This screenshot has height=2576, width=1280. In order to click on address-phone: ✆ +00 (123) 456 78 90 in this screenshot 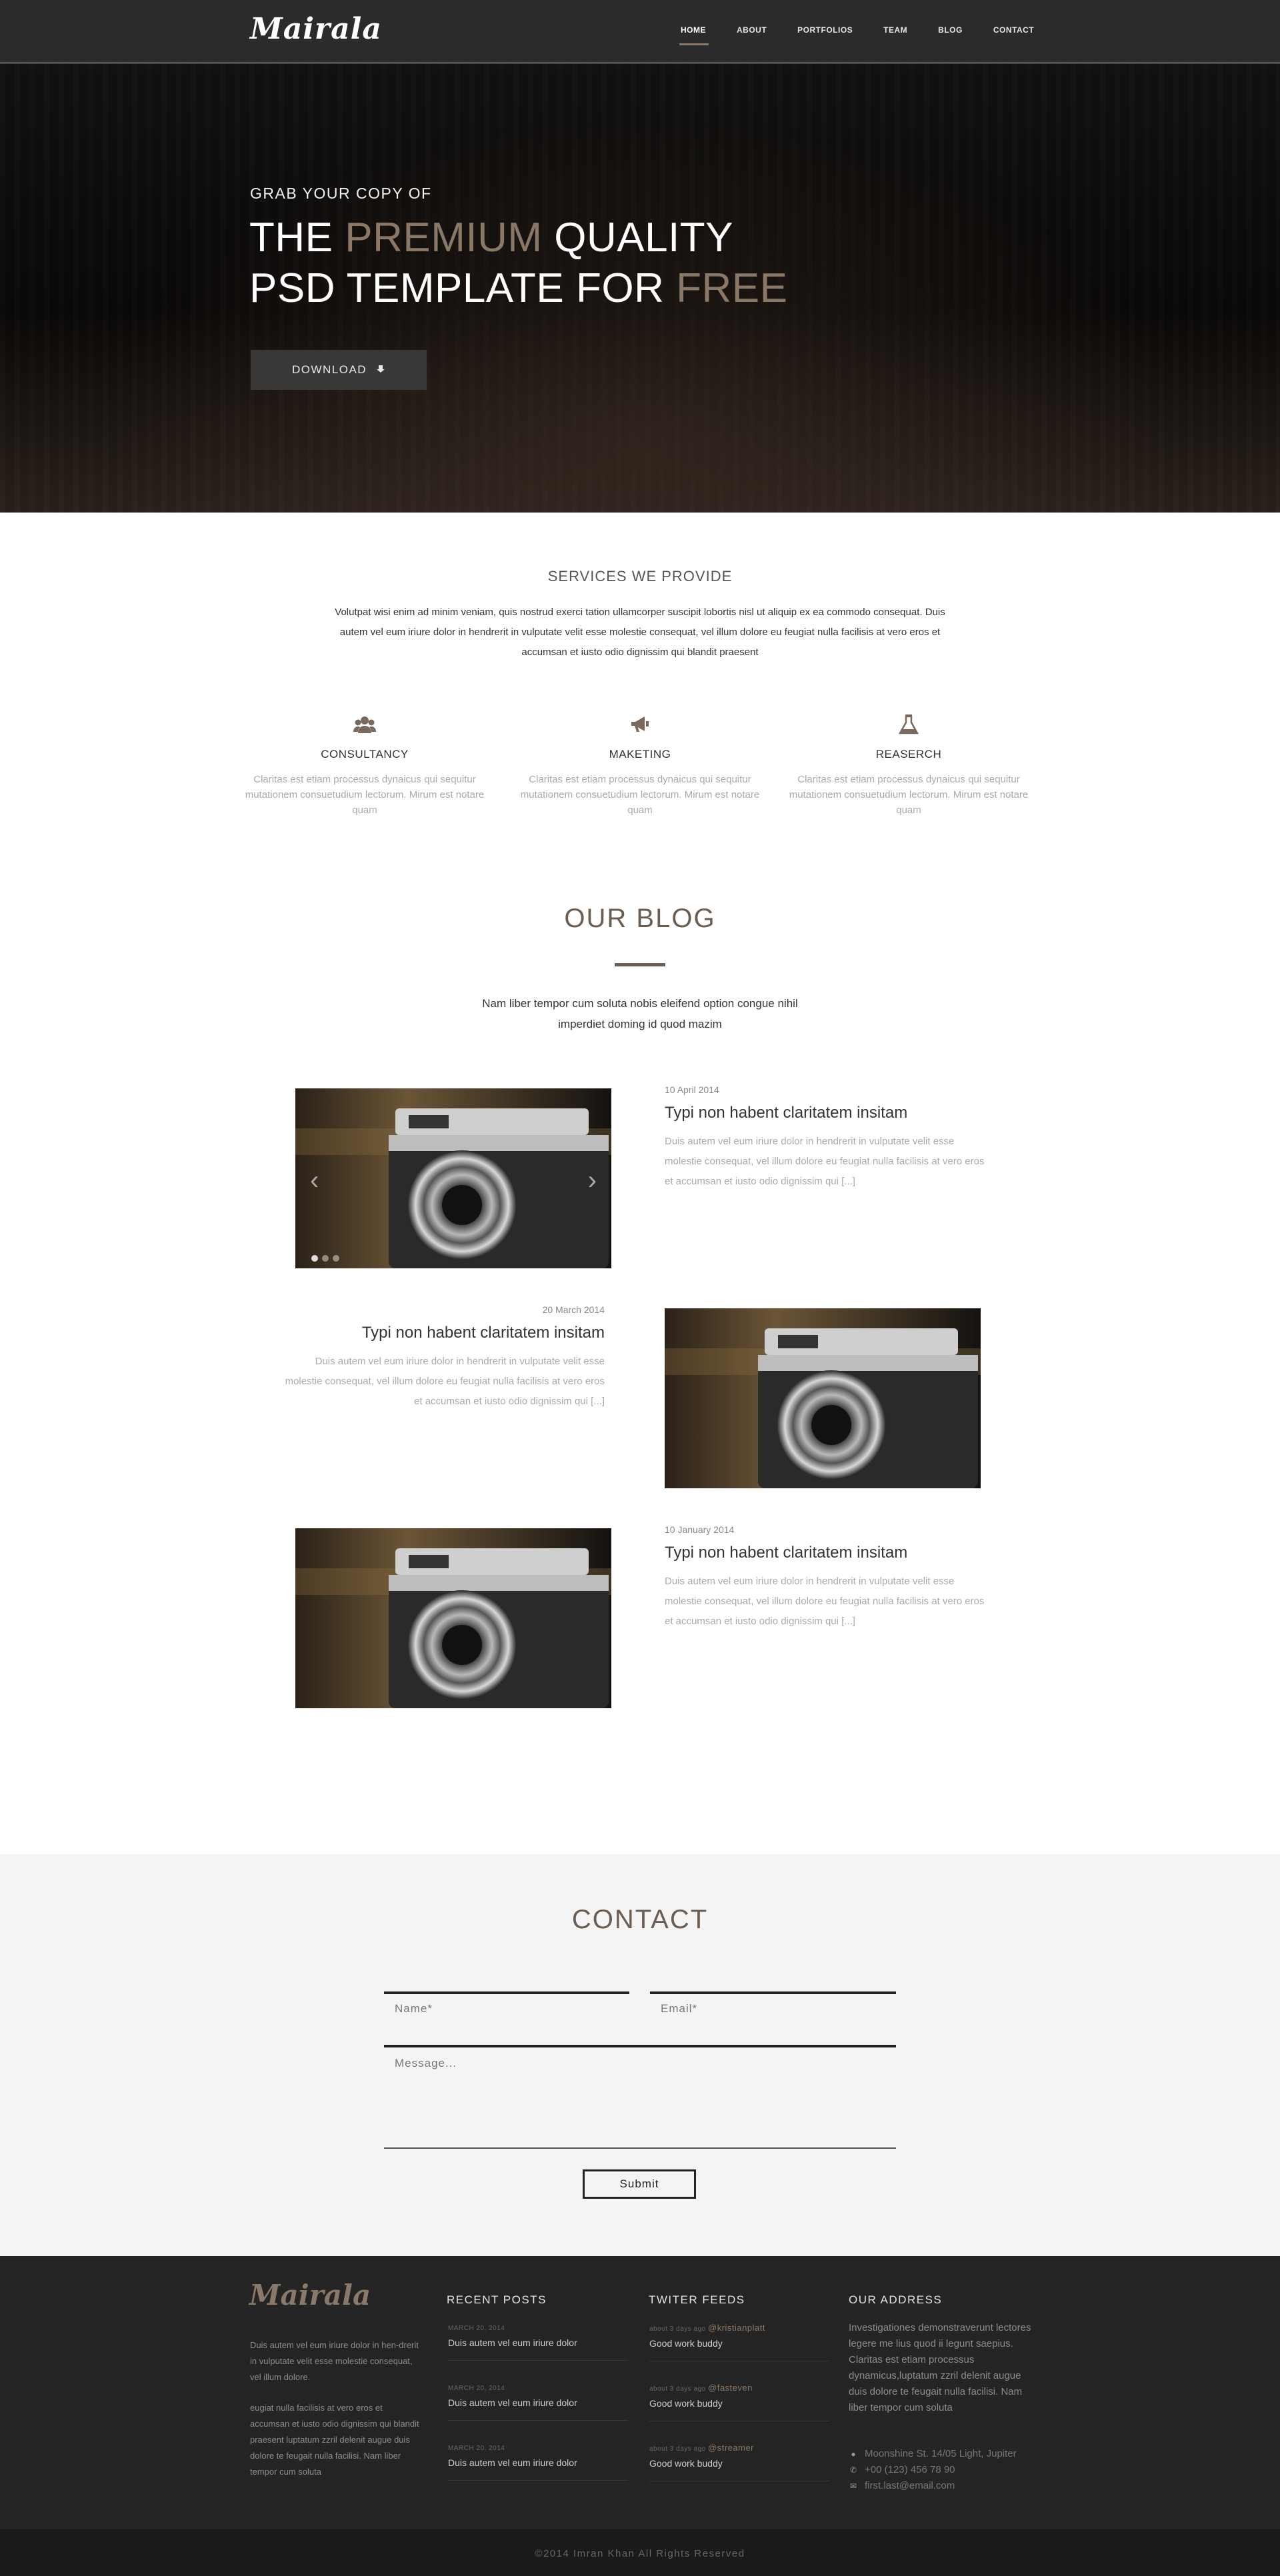, I will do `click(902, 2470)`.